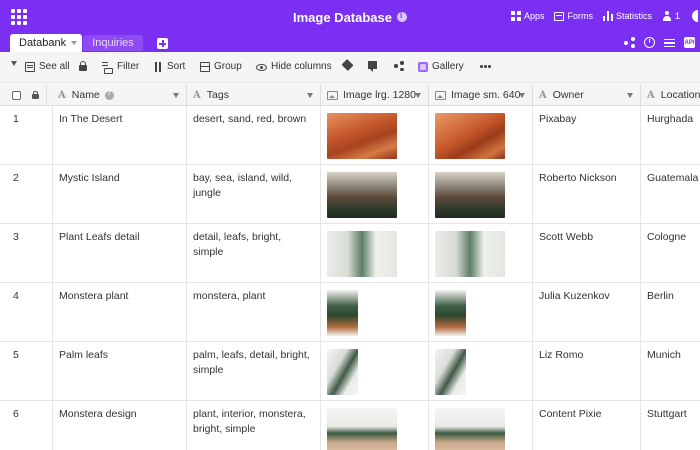 This screenshot has height=450, width=700. Describe the element at coordinates (294, 66) in the screenshot. I see `hide-columns-button: Hide columns` at that location.